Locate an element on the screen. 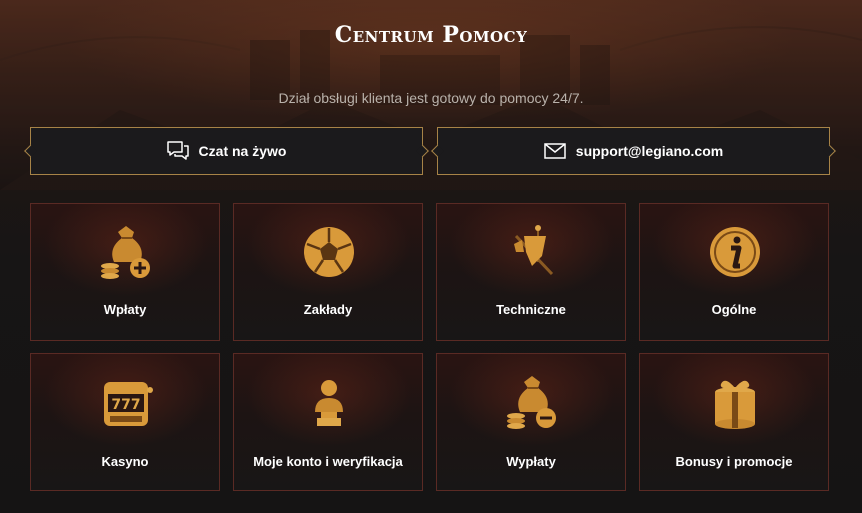 This screenshot has height=513, width=862. category-label: Ogólne is located at coordinates (734, 309).